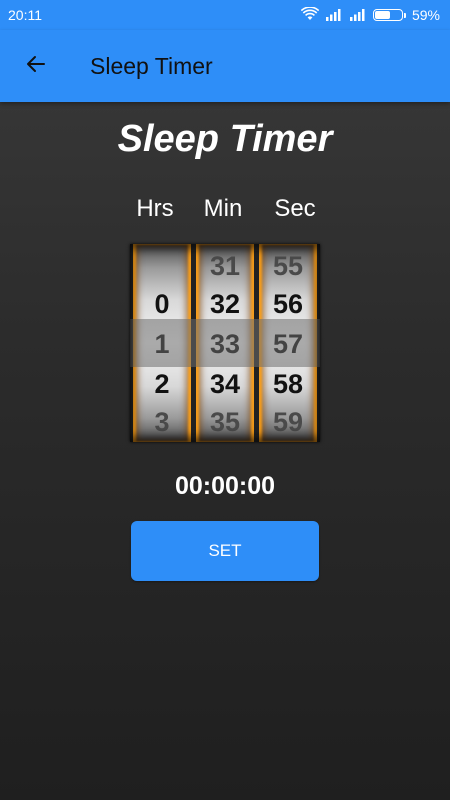 The height and width of the screenshot is (800, 450). I want to click on wheel-item-selected: 57, so click(288, 344).